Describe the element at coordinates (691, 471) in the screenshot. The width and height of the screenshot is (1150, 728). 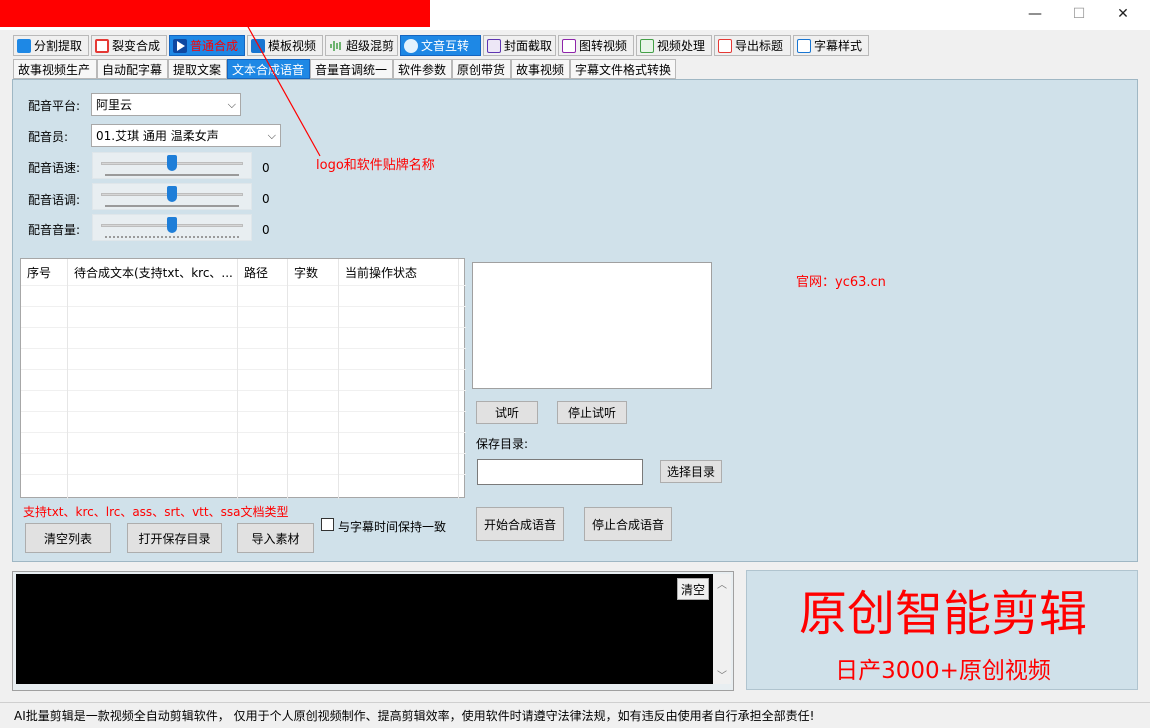
I see `choose-dir-button: 选择目录` at that location.